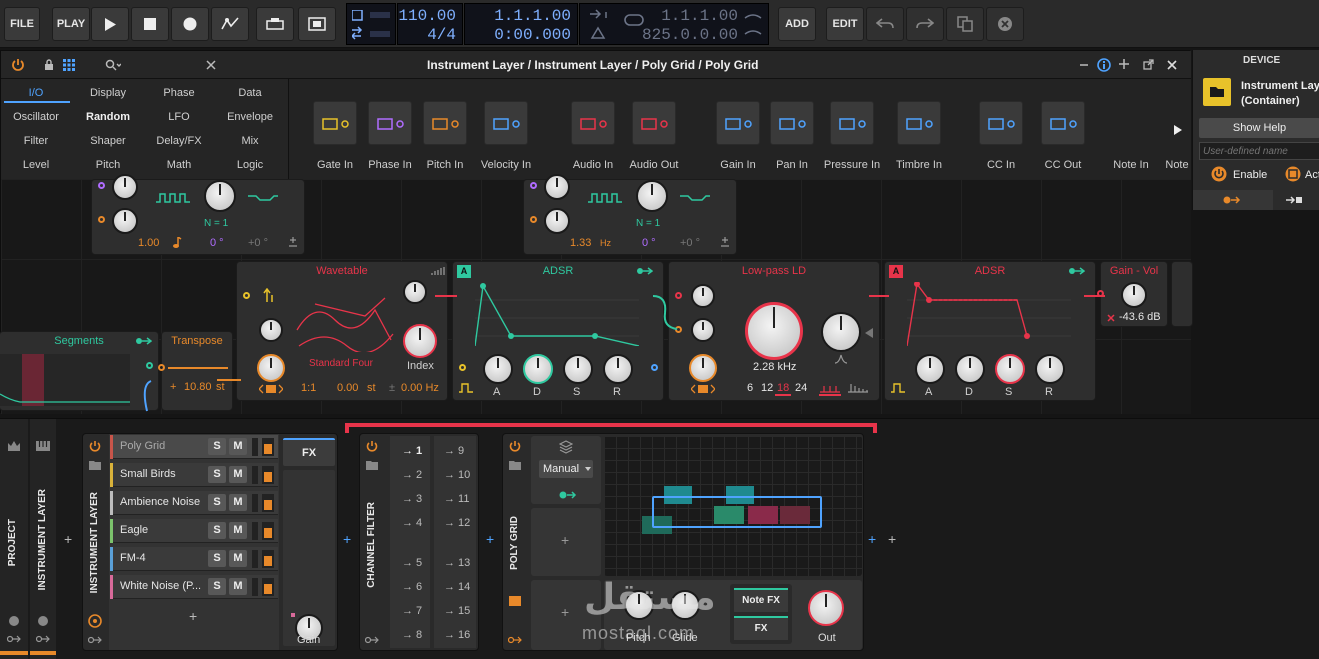 This screenshot has width=1319, height=659. Describe the element at coordinates (738, 123) in the screenshot. I see `io-slot-gain-in` at that location.